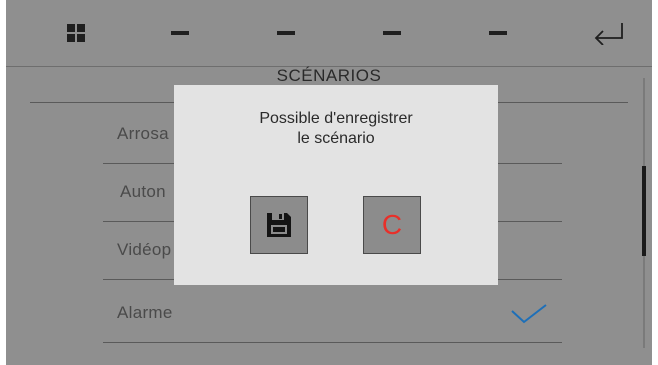 The width and height of the screenshot is (658, 365). What do you see at coordinates (145, 312) in the screenshot?
I see `list-item-label: Alarme` at bounding box center [145, 312].